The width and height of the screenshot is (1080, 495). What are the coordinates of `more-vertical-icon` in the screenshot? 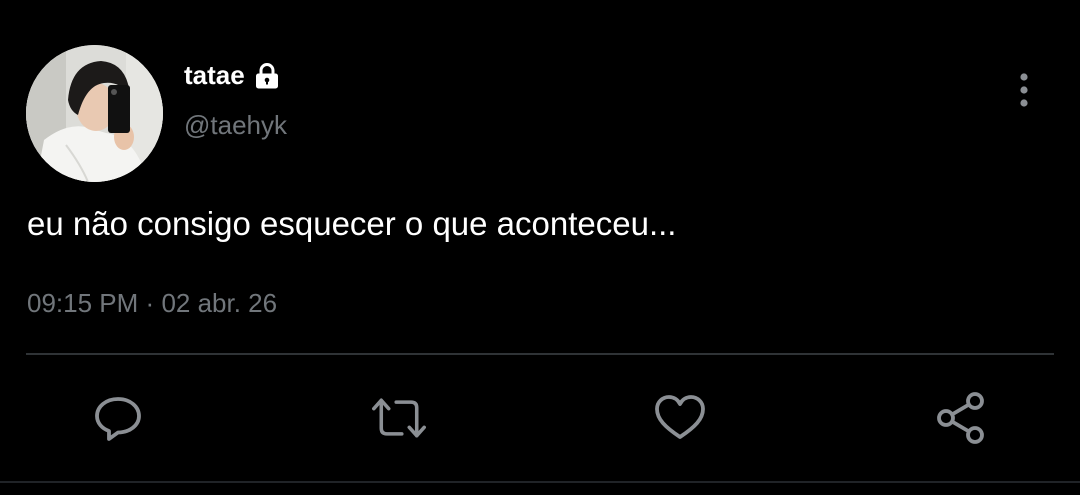 It's located at (1024, 90).